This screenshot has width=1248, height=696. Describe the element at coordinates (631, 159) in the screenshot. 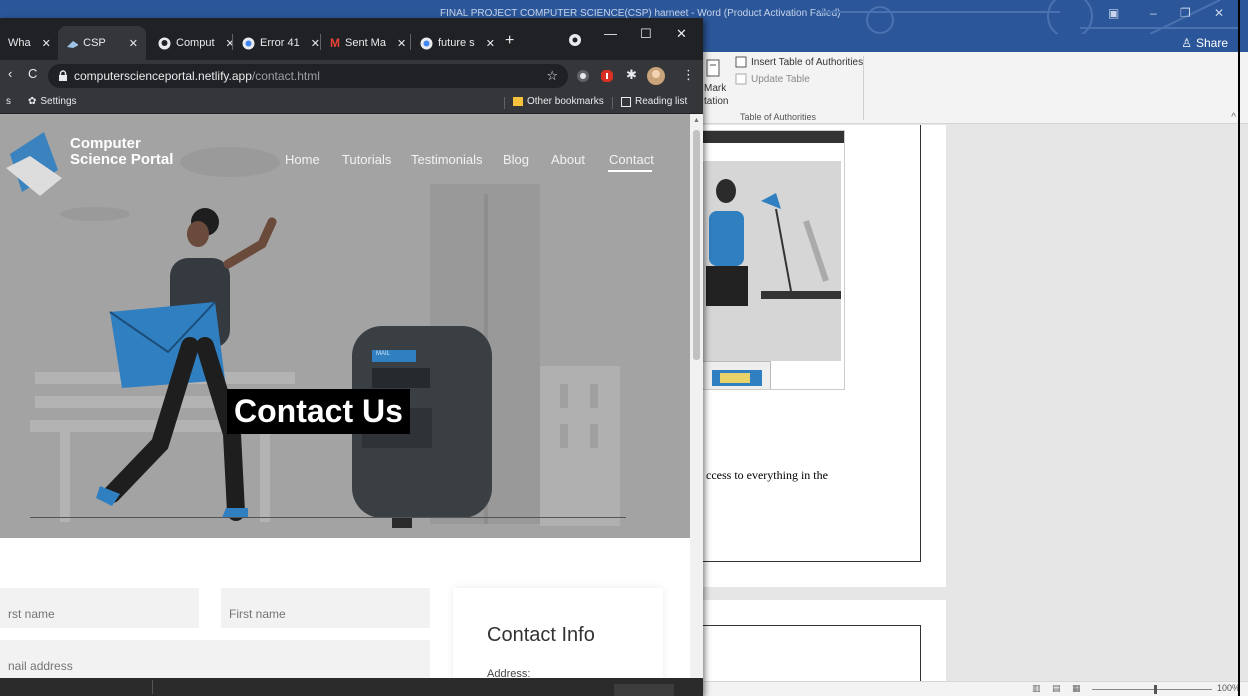

I see `nav-contact: Contact` at that location.